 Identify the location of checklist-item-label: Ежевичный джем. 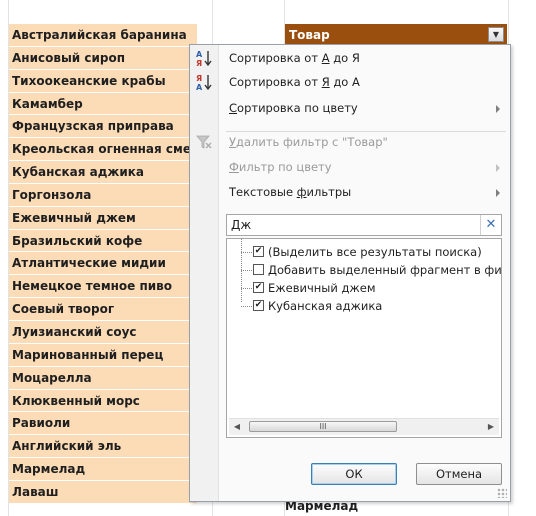
(322, 288).